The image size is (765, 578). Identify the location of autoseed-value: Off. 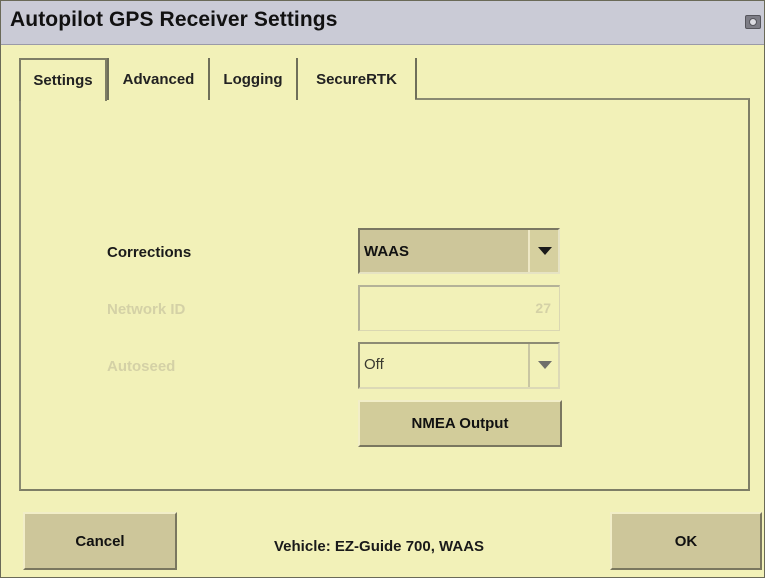
(374, 364).